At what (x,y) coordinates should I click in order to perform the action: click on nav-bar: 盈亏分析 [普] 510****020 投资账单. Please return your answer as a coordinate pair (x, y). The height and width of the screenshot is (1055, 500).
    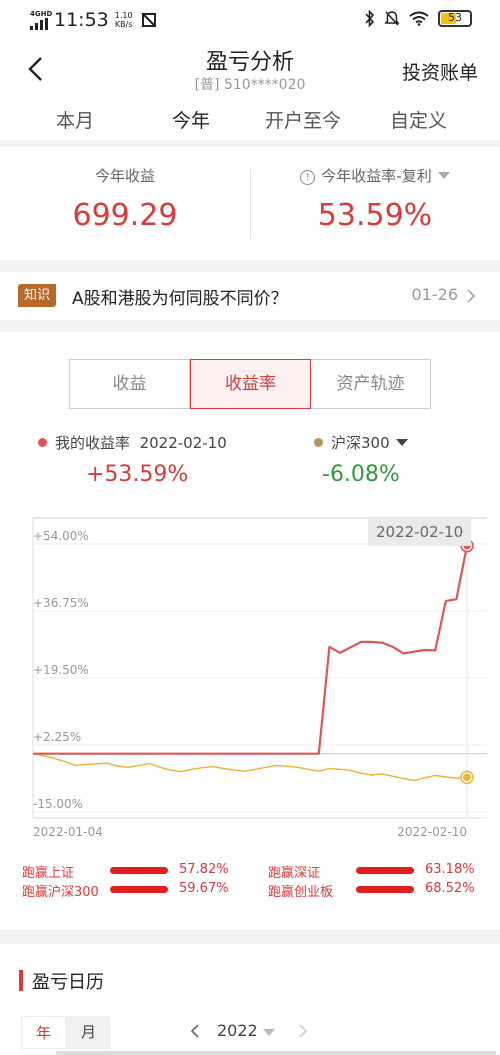
    Looking at the image, I should click on (250, 69).